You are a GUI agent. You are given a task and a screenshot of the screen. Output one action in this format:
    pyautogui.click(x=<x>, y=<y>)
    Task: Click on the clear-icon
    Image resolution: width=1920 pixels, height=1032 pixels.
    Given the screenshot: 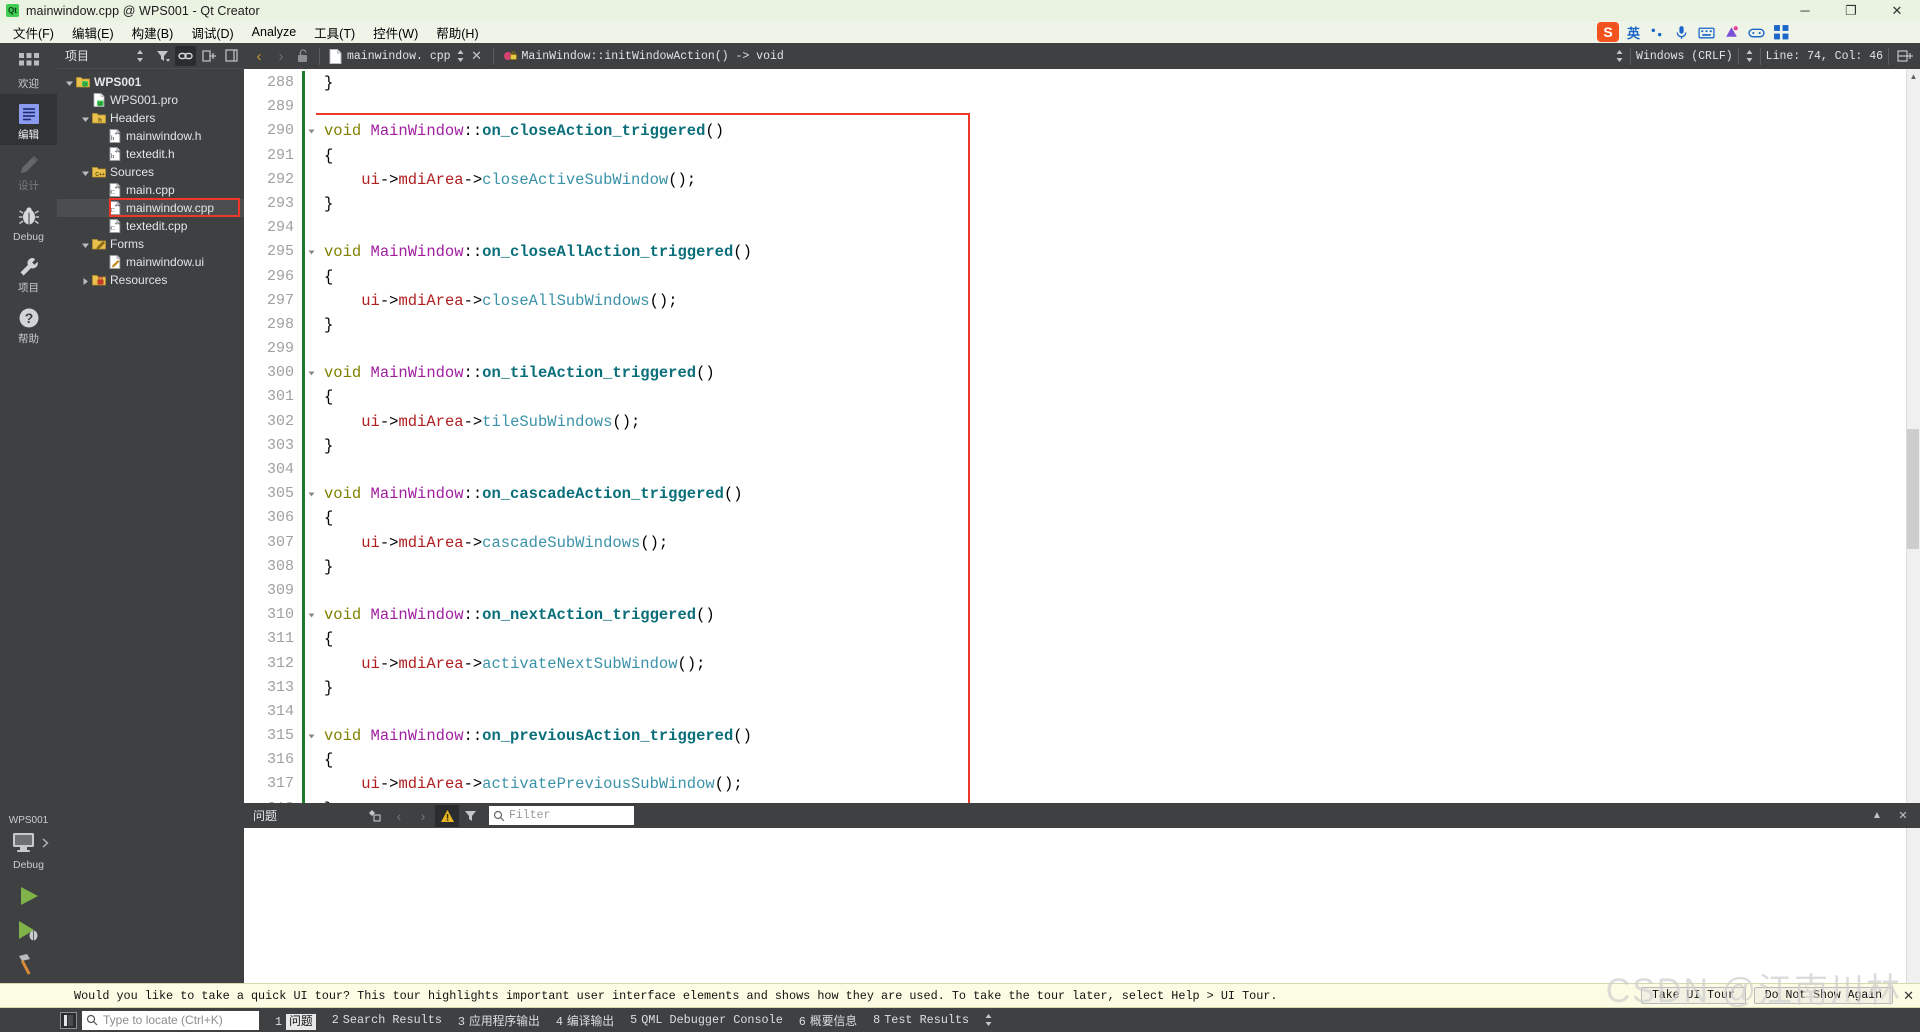 What is the action you would take?
    pyautogui.click(x=375, y=816)
    